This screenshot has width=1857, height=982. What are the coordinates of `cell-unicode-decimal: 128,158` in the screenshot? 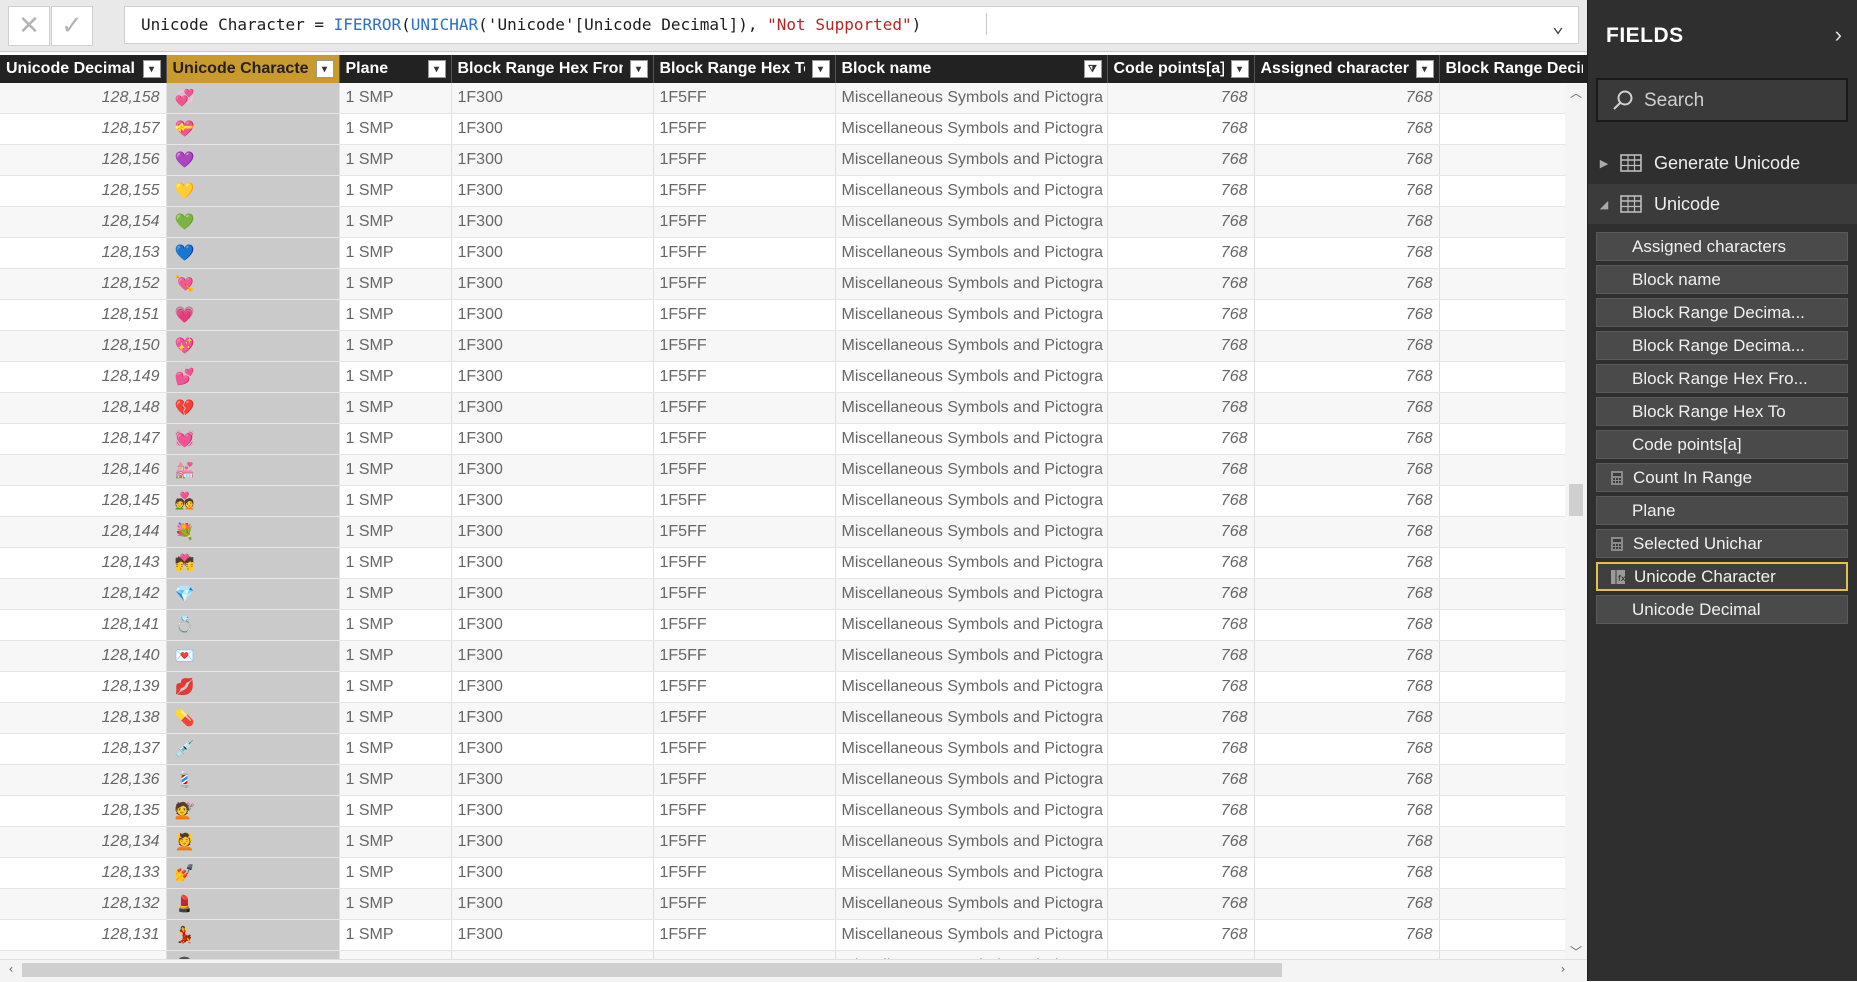 It's located at (83, 98).